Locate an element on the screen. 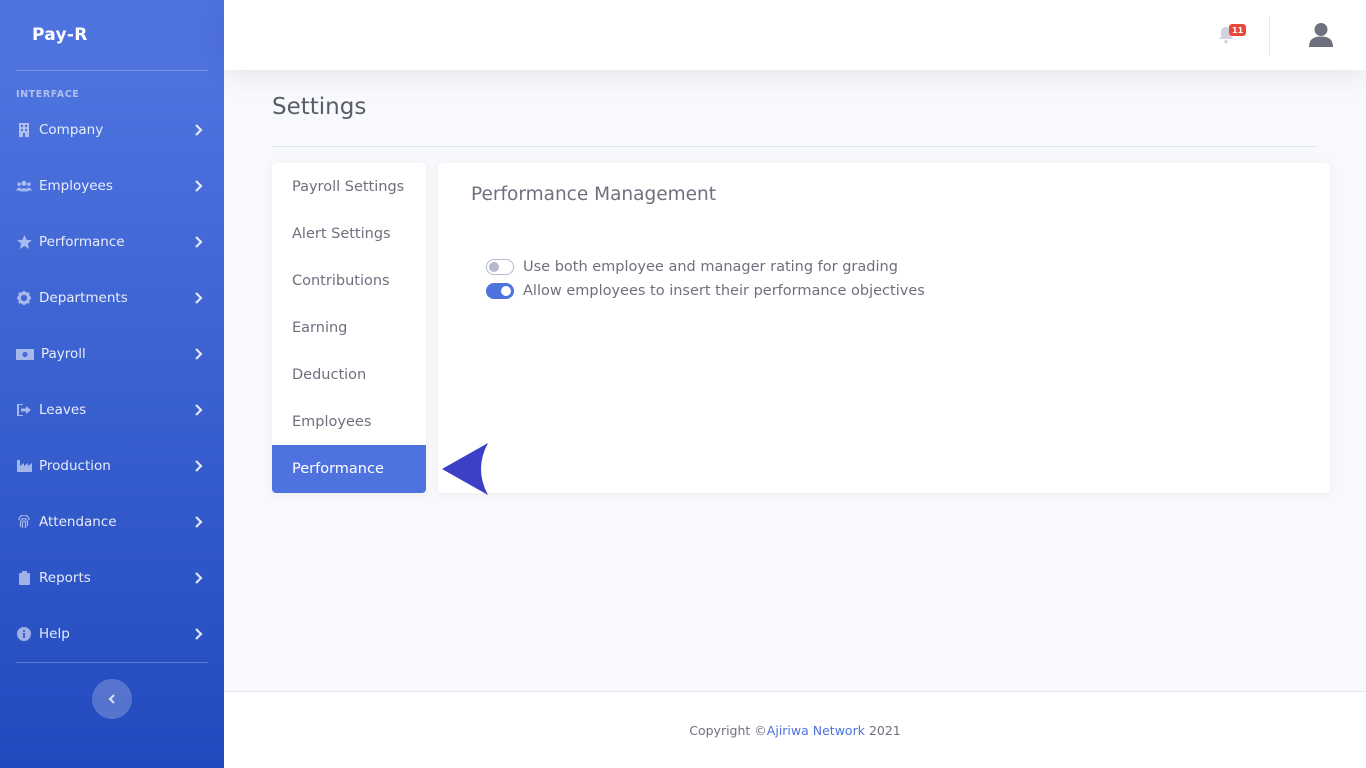  settings-link-earning: Earning is located at coordinates (349, 327).